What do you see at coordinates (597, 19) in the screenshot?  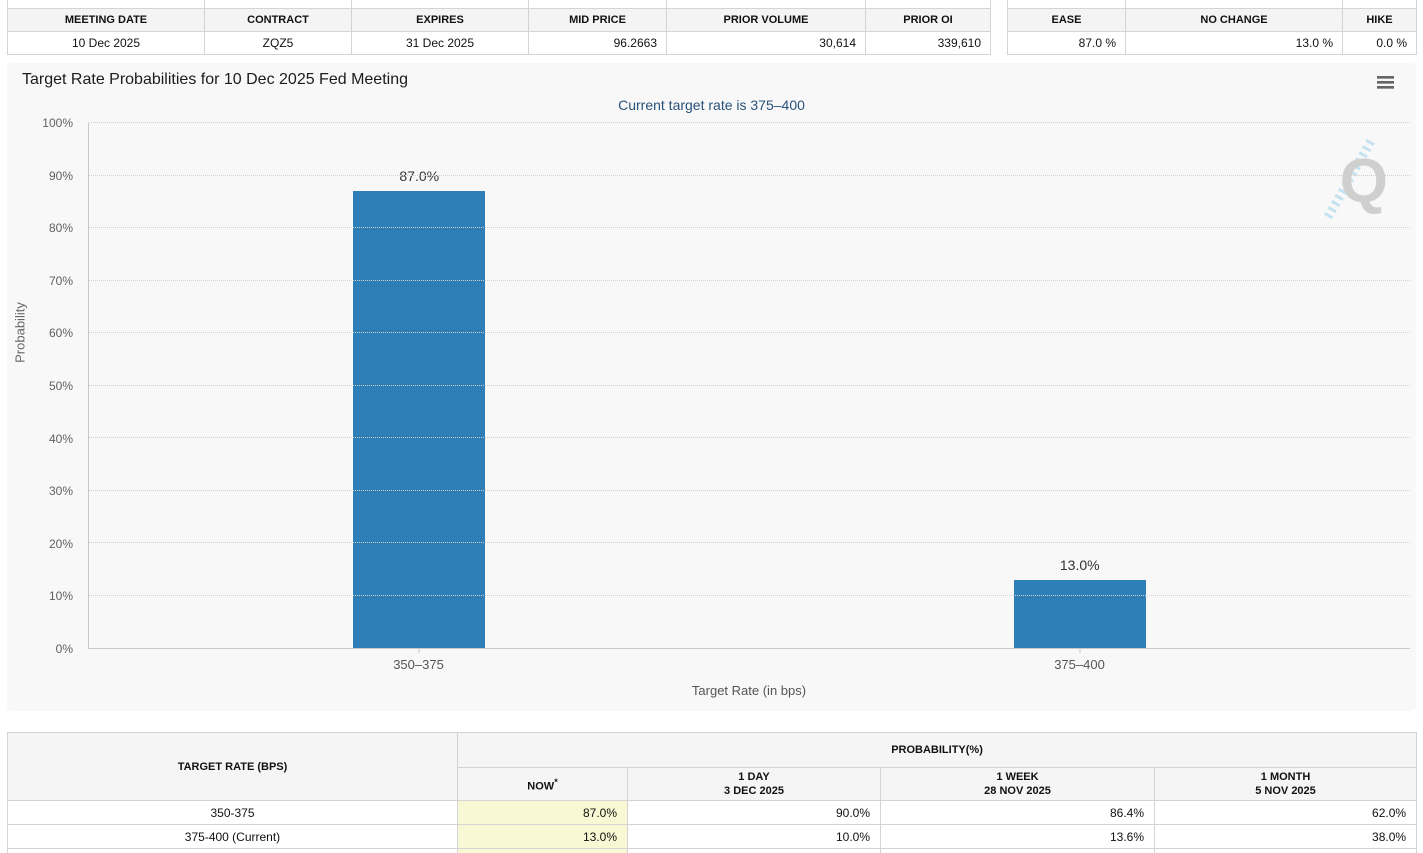 I see `col-header-mid-price: MID PRICE` at bounding box center [597, 19].